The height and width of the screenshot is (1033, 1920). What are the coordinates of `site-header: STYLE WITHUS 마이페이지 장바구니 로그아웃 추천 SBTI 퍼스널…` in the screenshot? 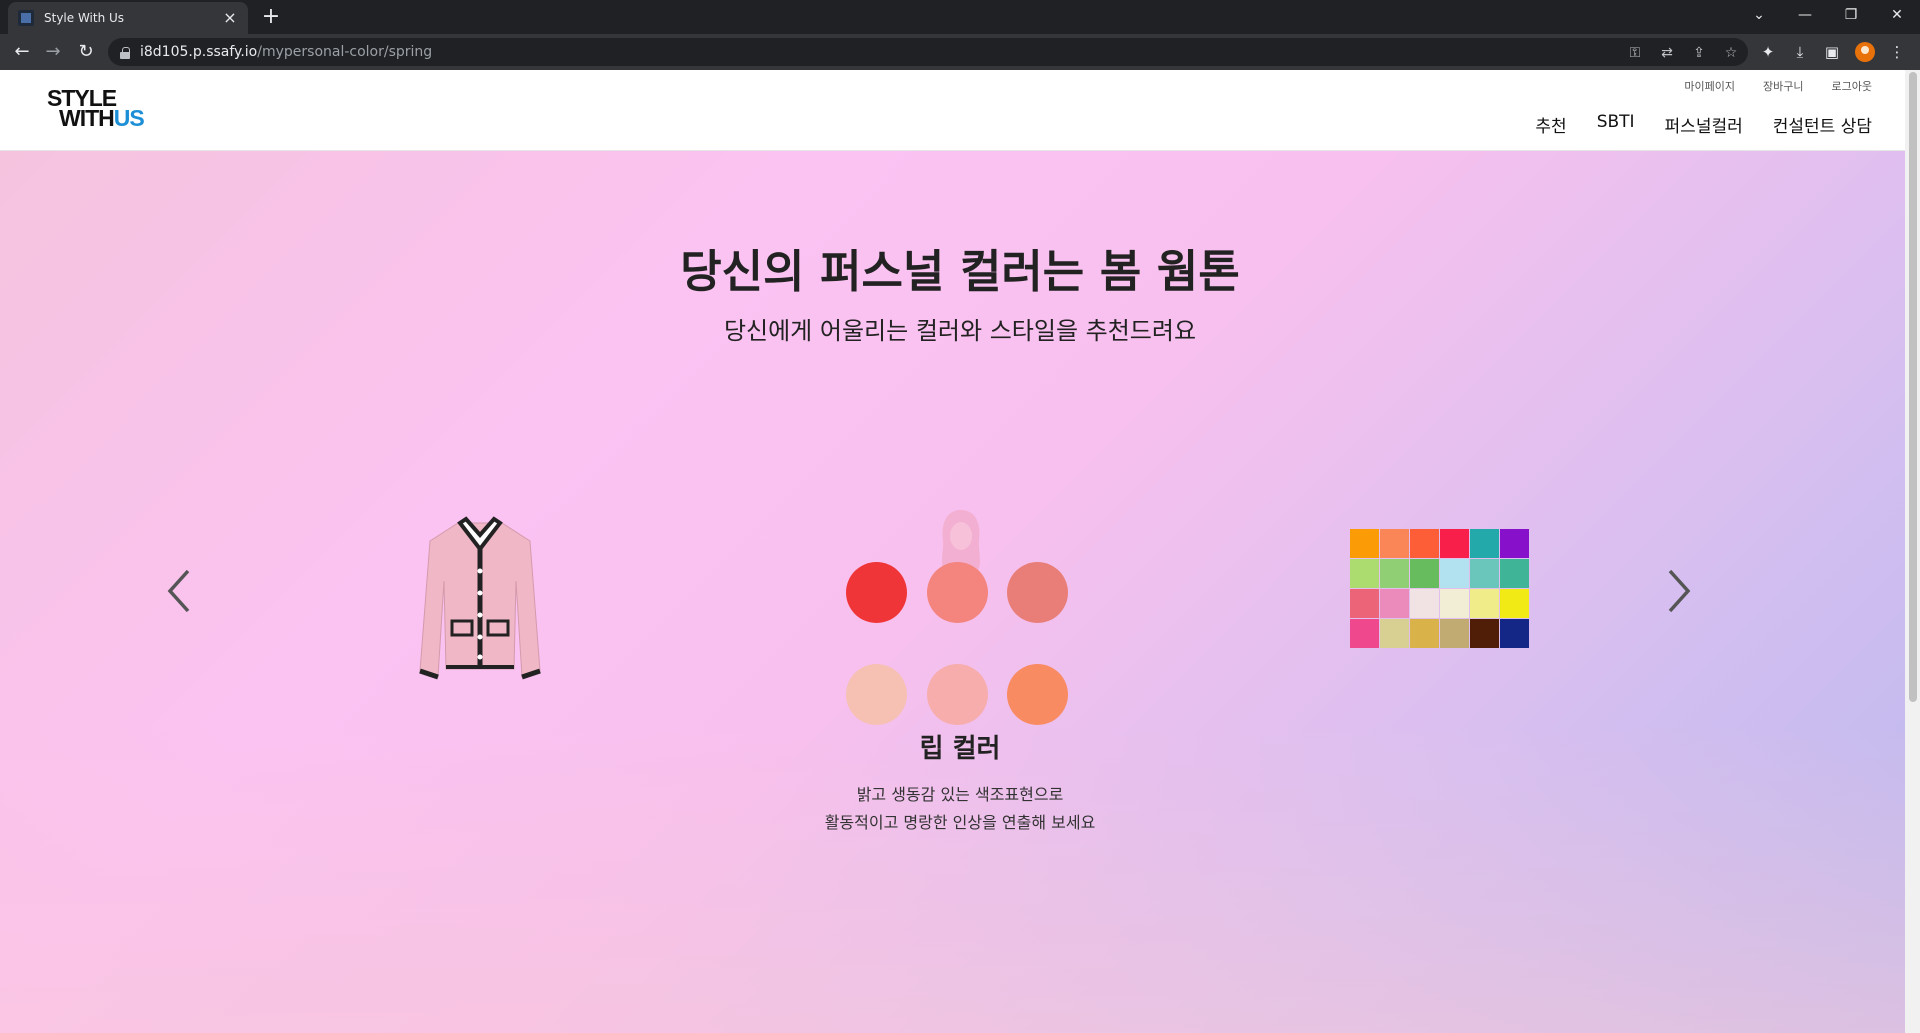 It's located at (952, 110).